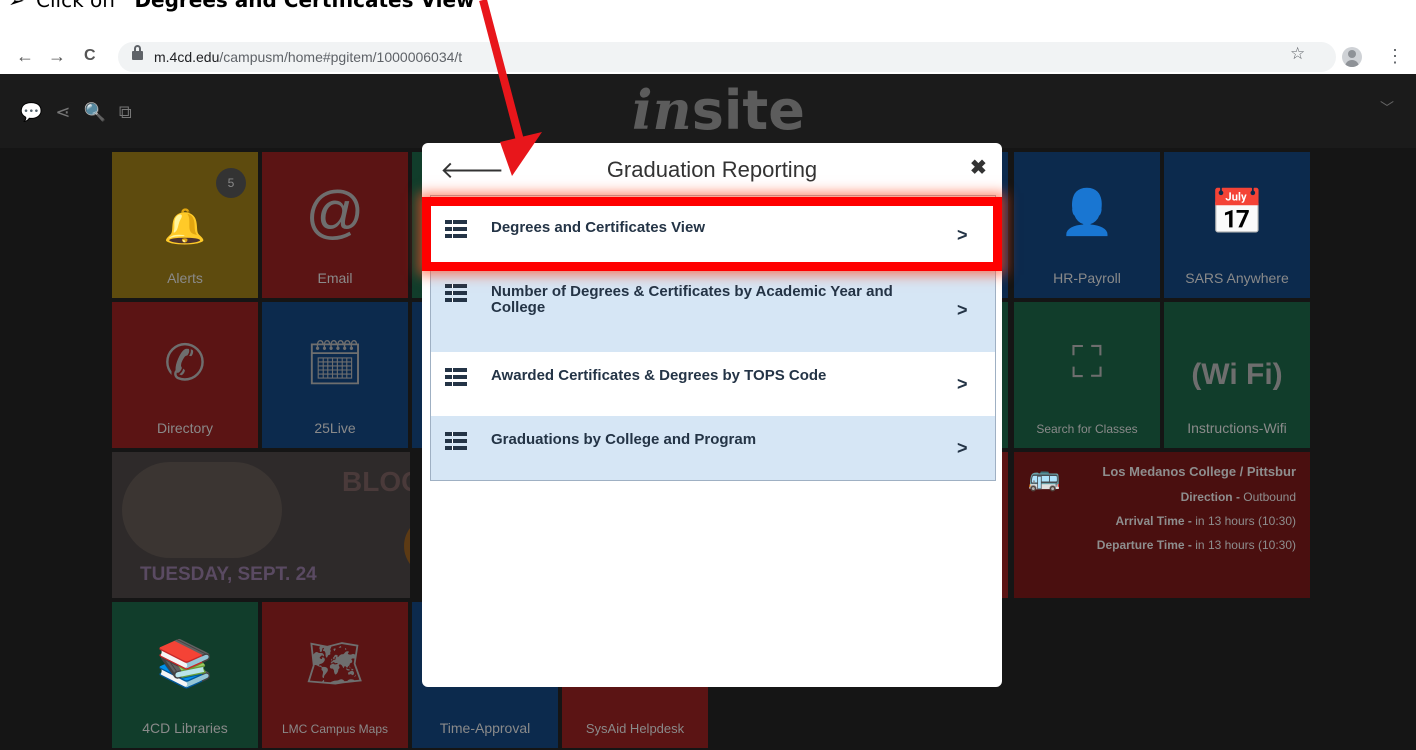 Image resolution: width=1416 pixels, height=750 pixels. What do you see at coordinates (335, 428) in the screenshot?
I see `tile-label: 25Live` at bounding box center [335, 428].